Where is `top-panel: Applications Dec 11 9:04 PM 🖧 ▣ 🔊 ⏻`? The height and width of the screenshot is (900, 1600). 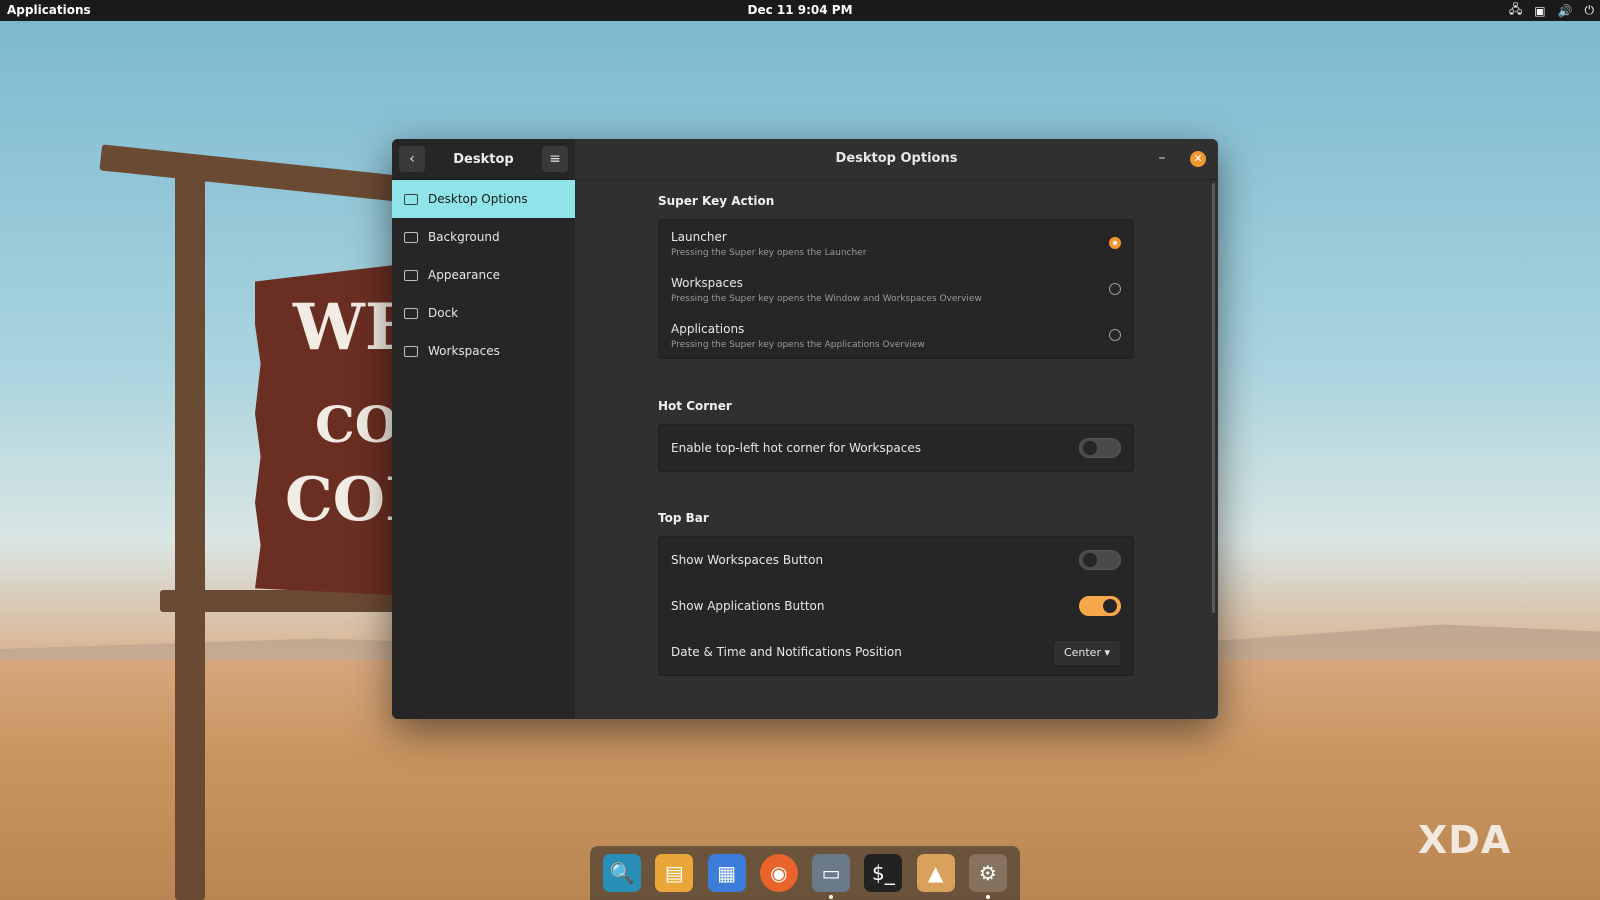
top-panel: Applications Dec 11 9:04 PM 🖧 ▣ 🔊 ⏻ is located at coordinates (800, 10).